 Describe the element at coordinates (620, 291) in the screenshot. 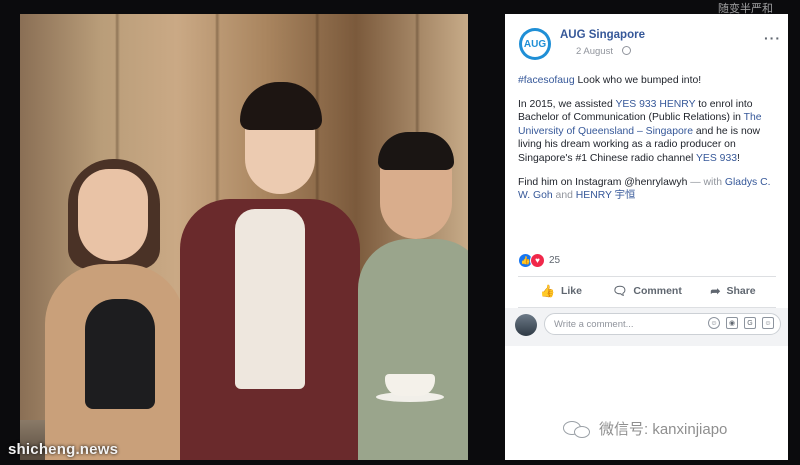

I see `speech-bubble-icon: 🗨` at that location.